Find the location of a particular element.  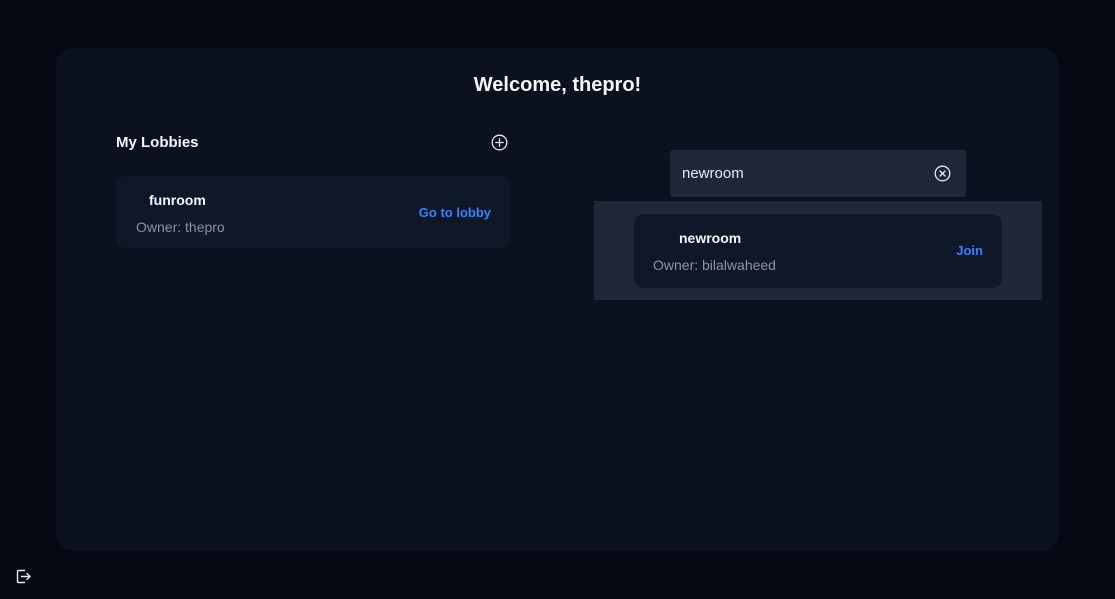

search-result-card: newroom Owner: bilalwaheed Join is located at coordinates (818, 251).